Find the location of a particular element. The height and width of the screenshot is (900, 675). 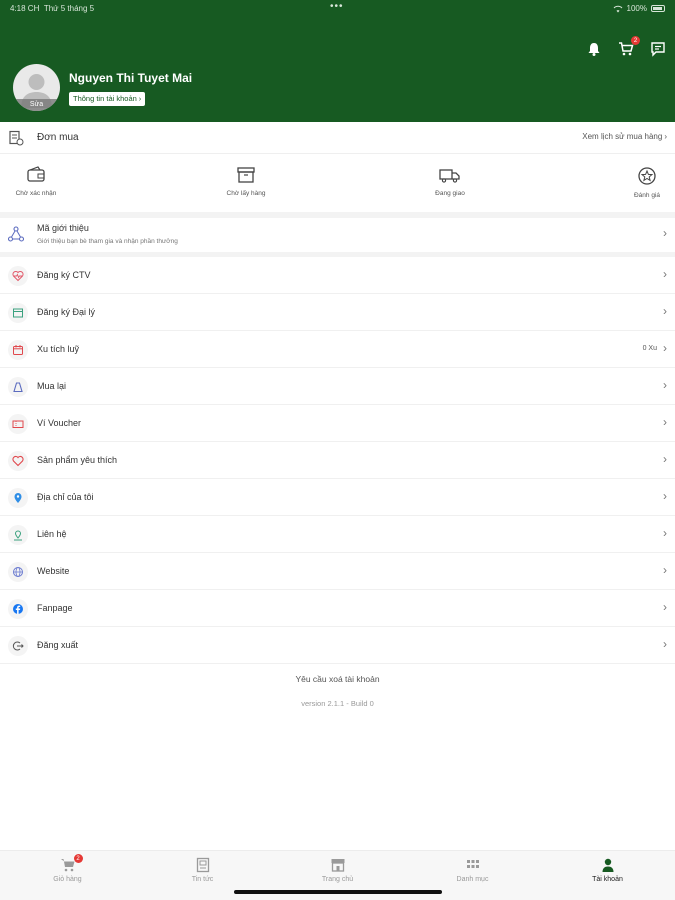

status-label: Chờ xác nhận is located at coordinates (36, 193).